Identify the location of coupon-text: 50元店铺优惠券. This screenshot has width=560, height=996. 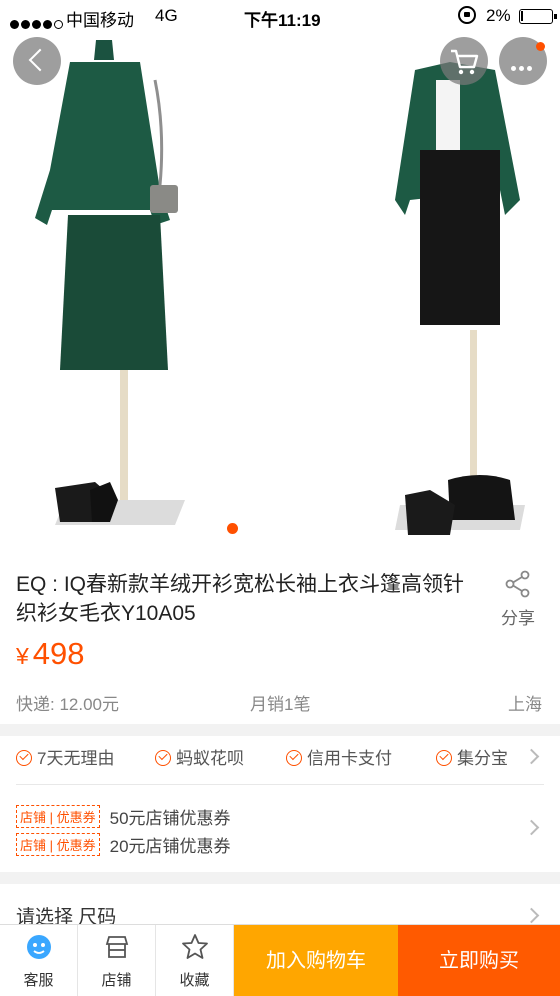
(170, 818).